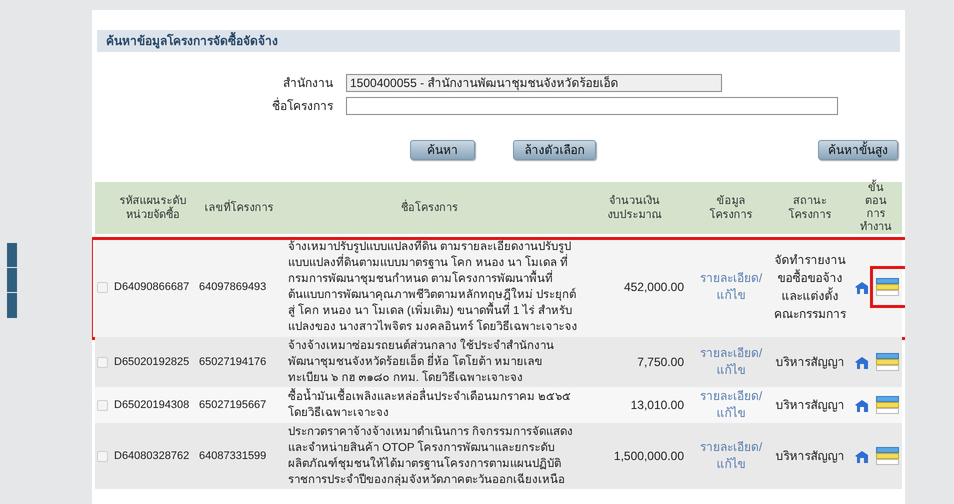 The image size is (954, 504). What do you see at coordinates (858, 150) in the screenshot?
I see `button: ค้นหาขั้นสูง` at bounding box center [858, 150].